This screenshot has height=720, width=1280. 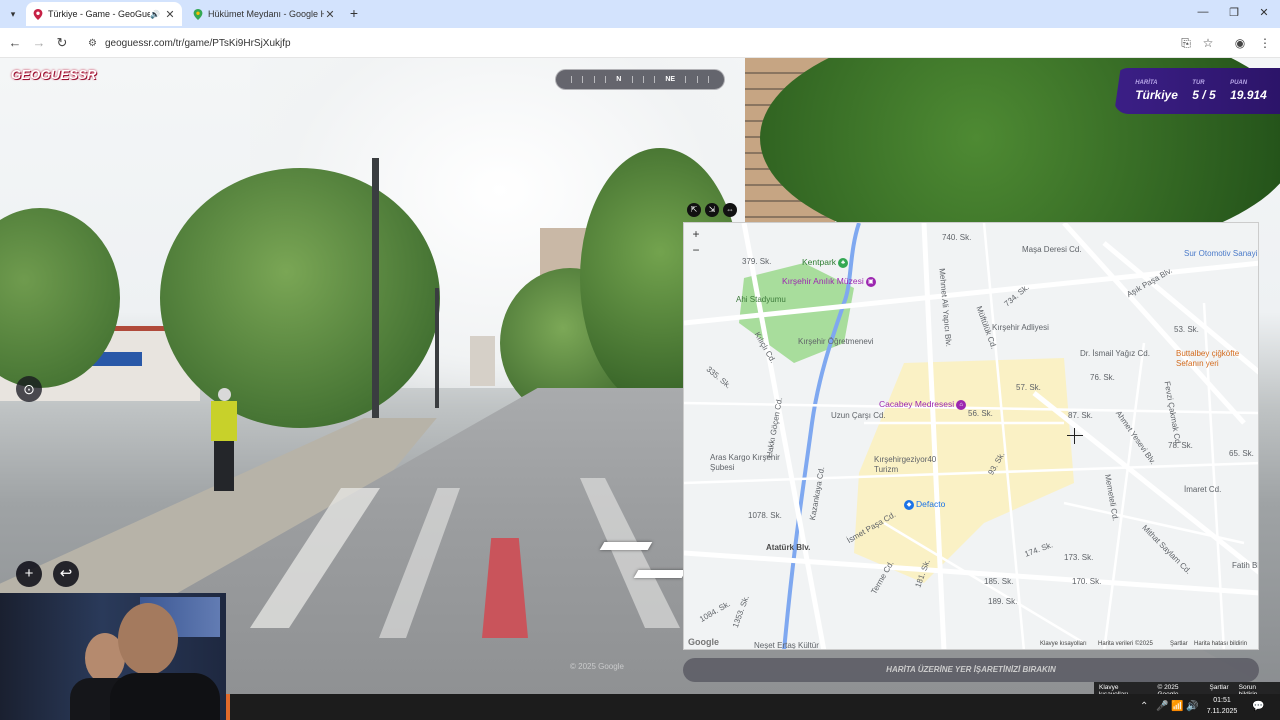 I want to click on tab-title: Türkiye - Game - GeoGuessr, so click(x=99, y=14).